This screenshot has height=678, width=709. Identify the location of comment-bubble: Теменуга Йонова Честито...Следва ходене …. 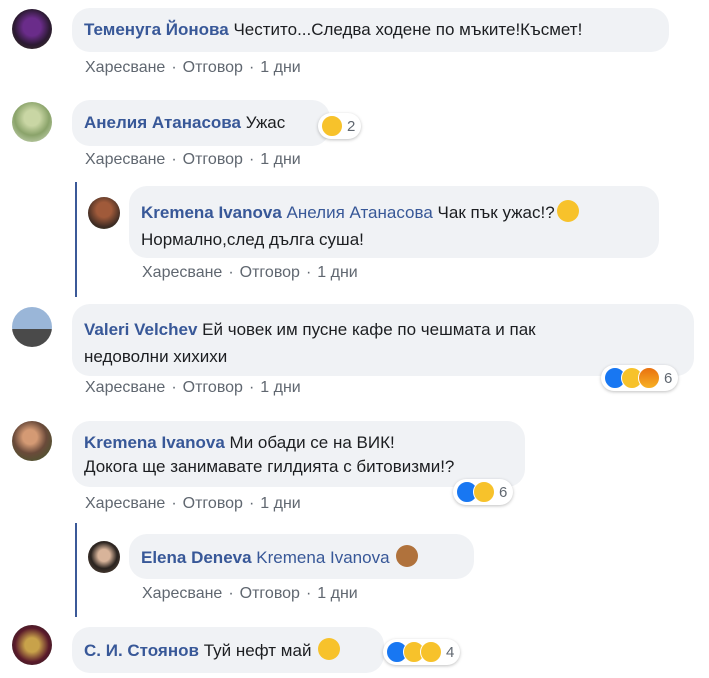
(370, 30).